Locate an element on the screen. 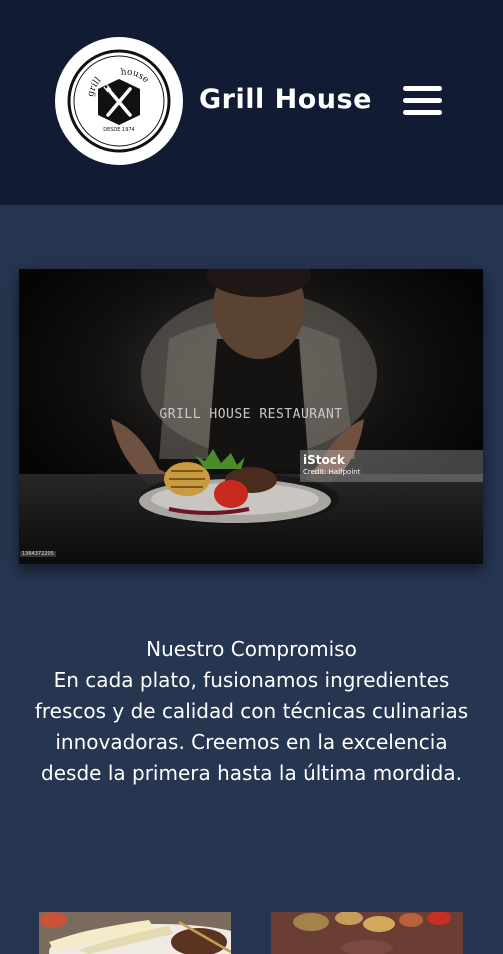  hamburger-menu-icon is located at coordinates (422, 101).